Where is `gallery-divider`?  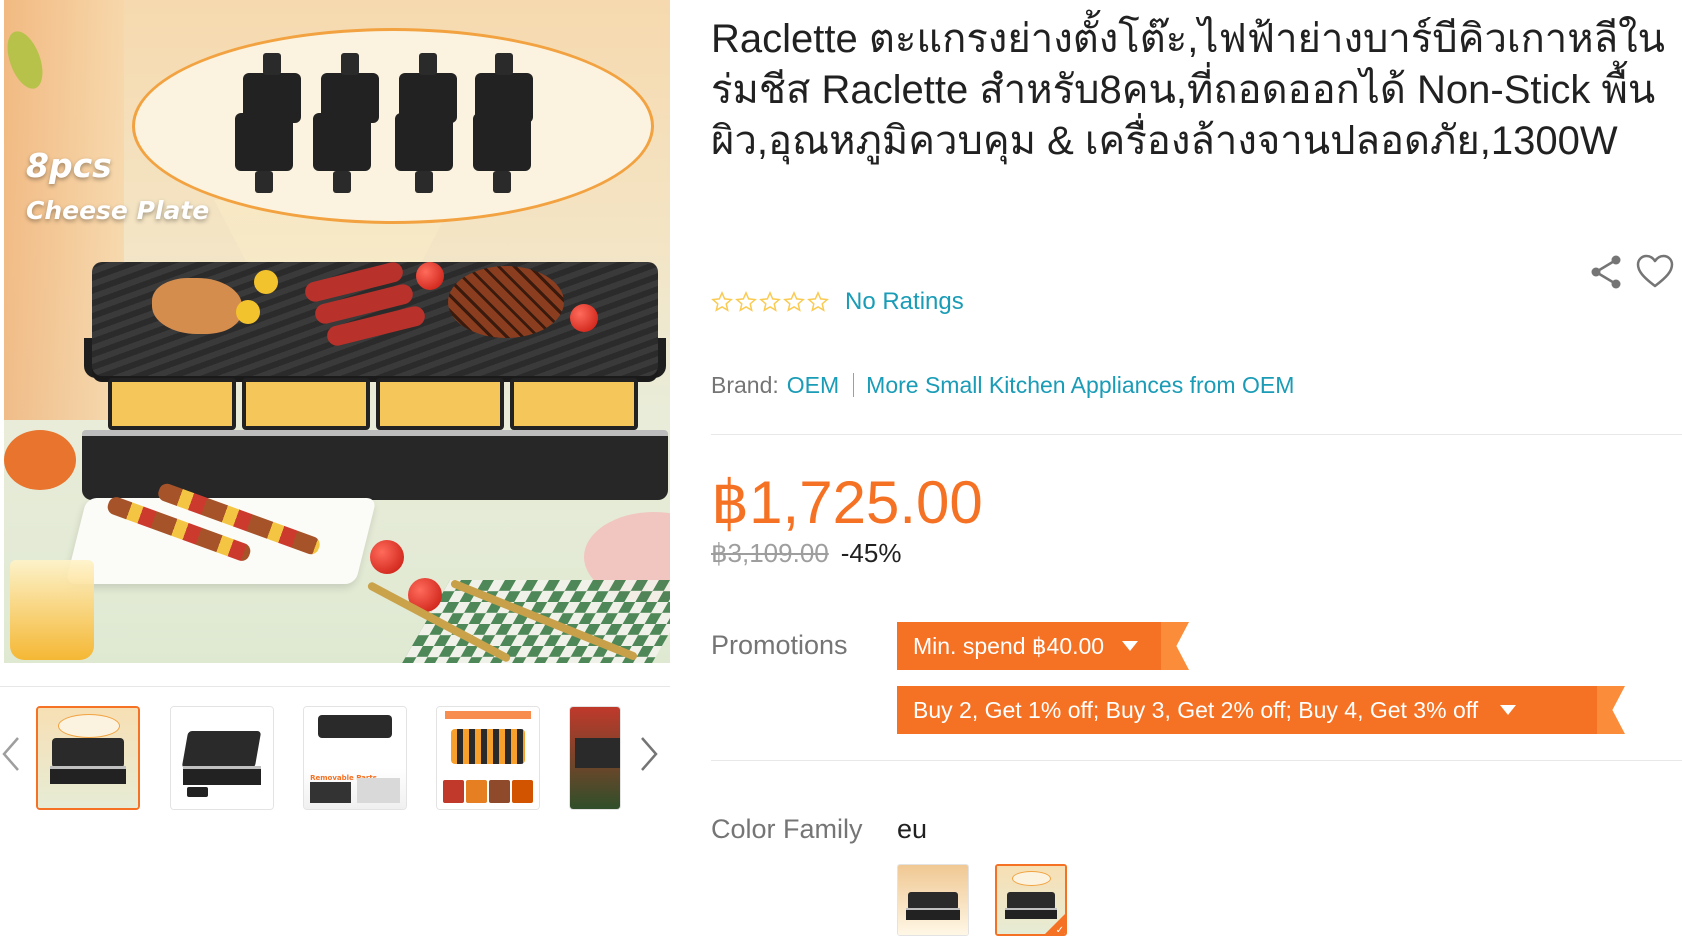 gallery-divider is located at coordinates (335, 686).